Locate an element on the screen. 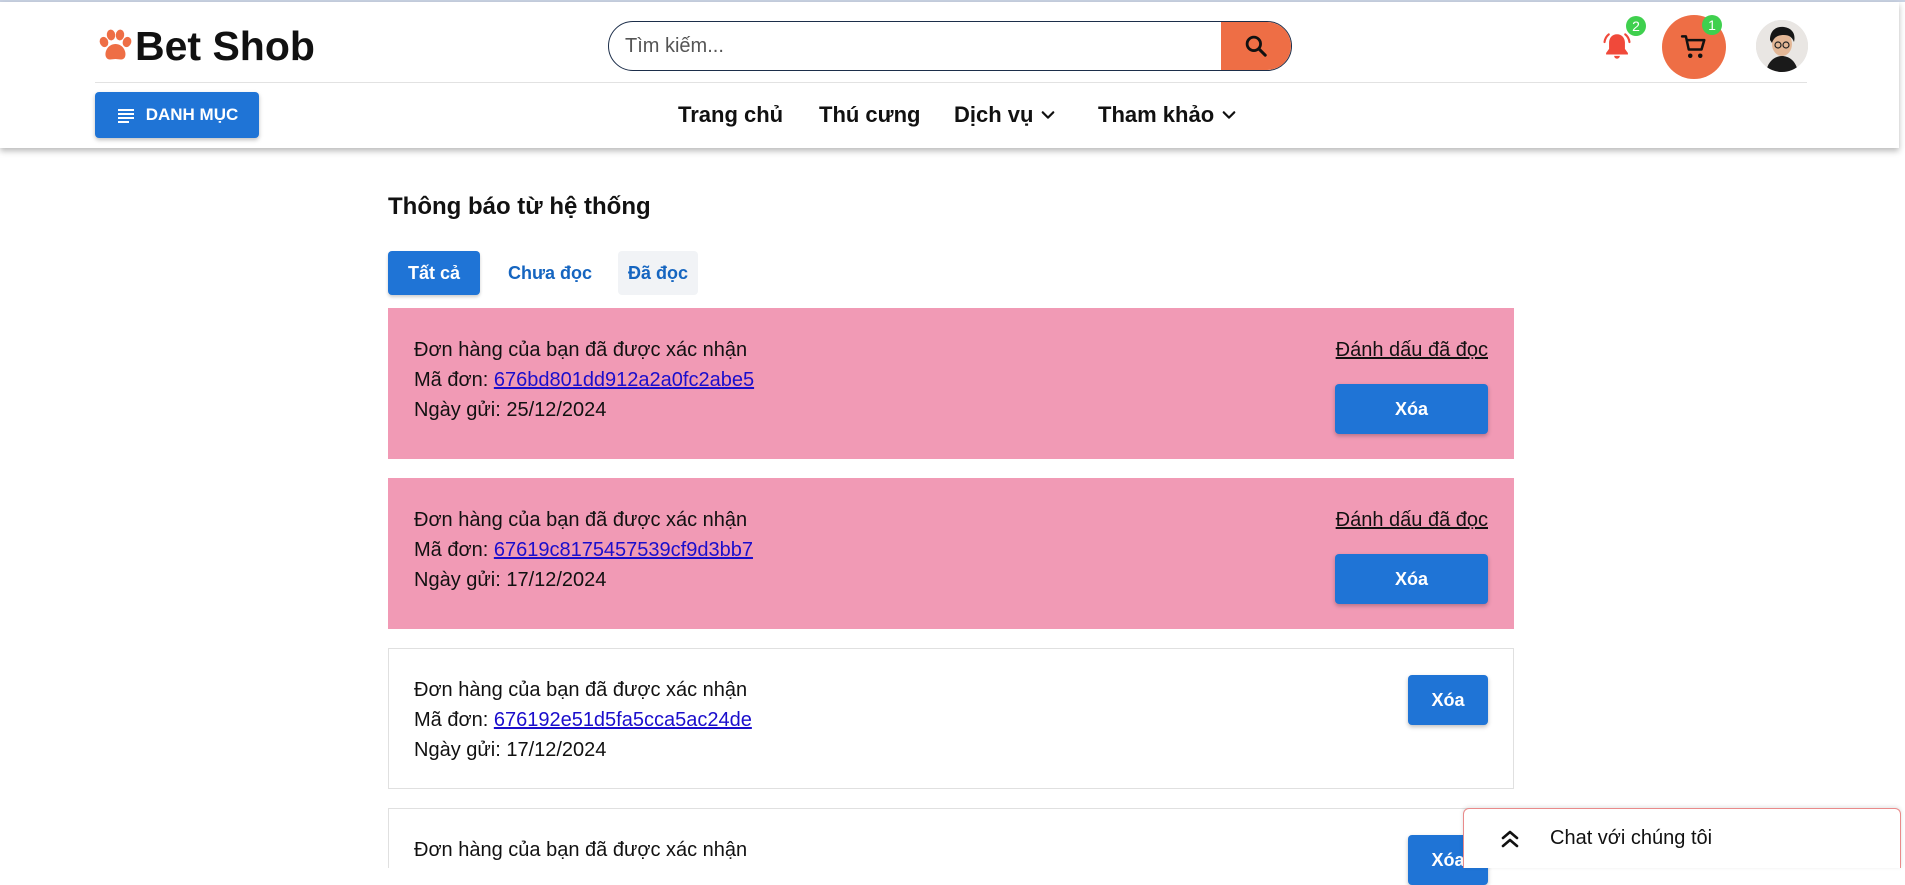  nav-item-label: Tham khảo is located at coordinates (1156, 114).